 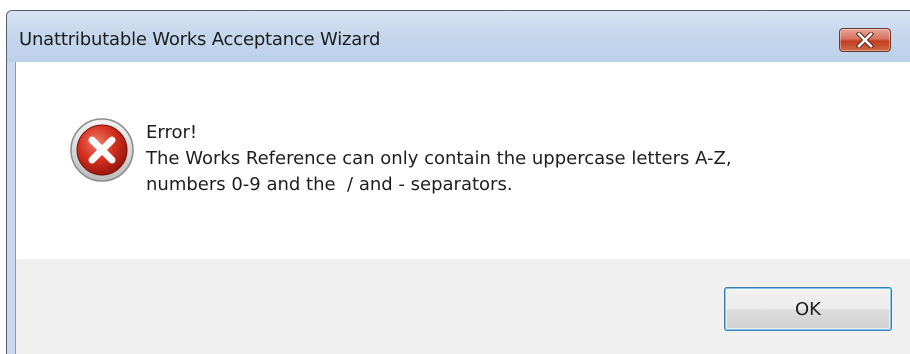 What do you see at coordinates (458, 36) in the screenshot?
I see `title-bar: Unattributable Works Acceptance Wizard` at bounding box center [458, 36].